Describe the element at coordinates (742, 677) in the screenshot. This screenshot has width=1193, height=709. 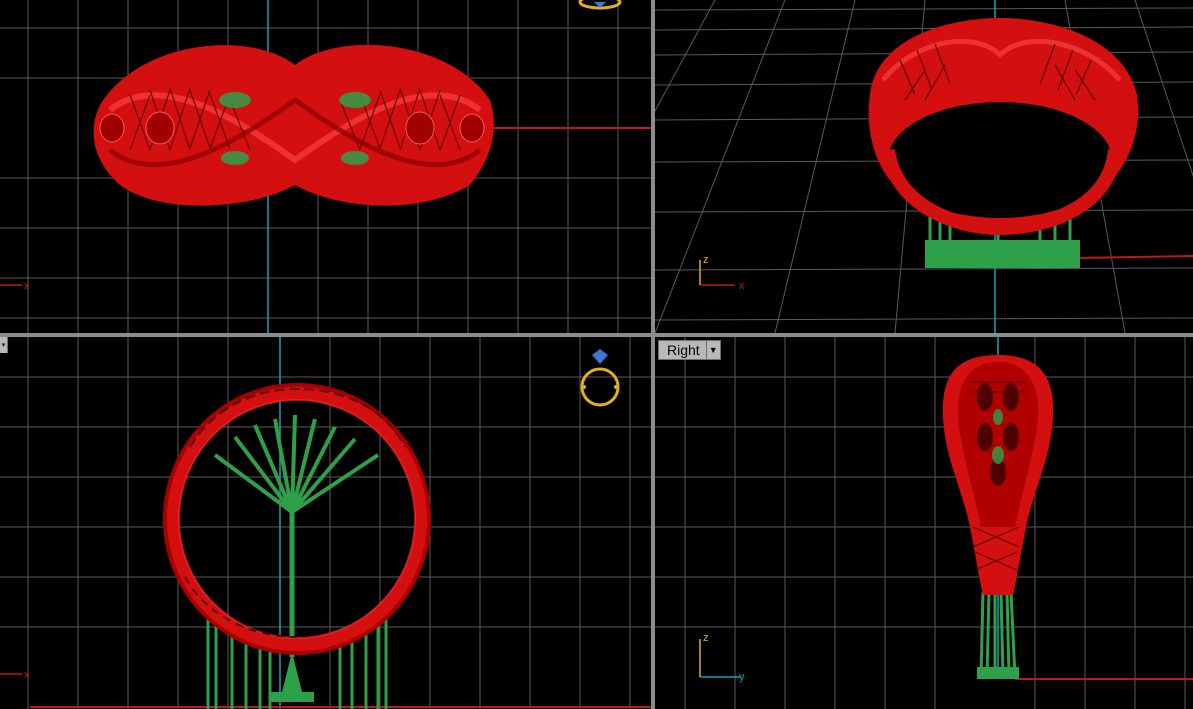
I see `axis-label-y: y` at that location.